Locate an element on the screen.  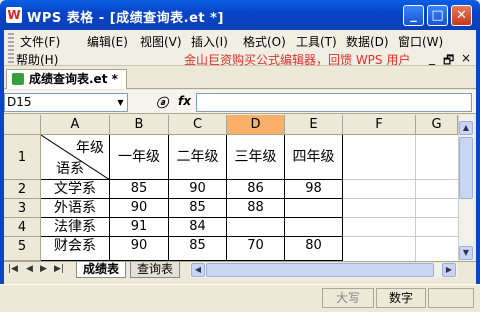
cell-e3 is located at coordinates (314, 208).